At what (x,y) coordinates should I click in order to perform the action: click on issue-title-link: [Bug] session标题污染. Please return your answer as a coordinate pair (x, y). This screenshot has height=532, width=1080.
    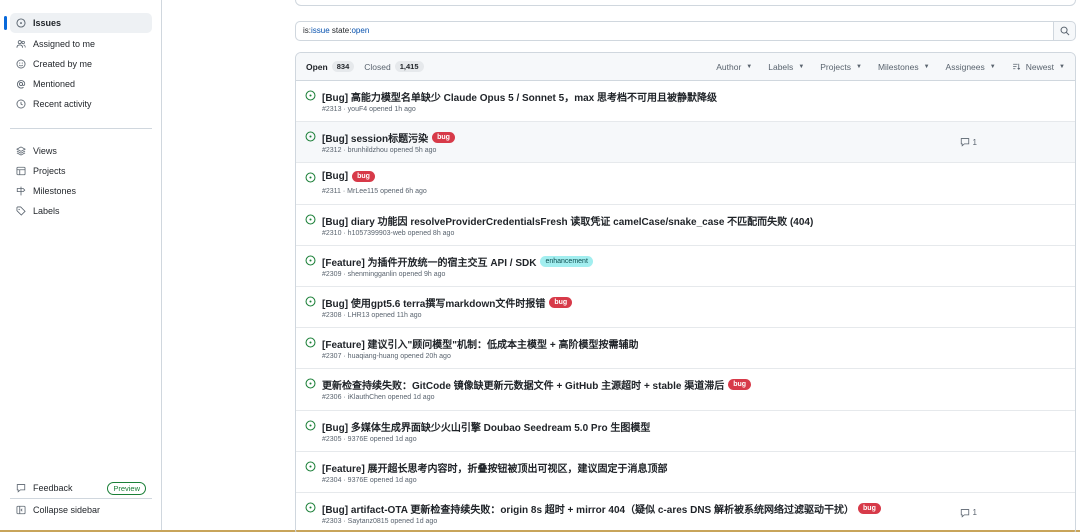
    Looking at the image, I should click on (375, 137).